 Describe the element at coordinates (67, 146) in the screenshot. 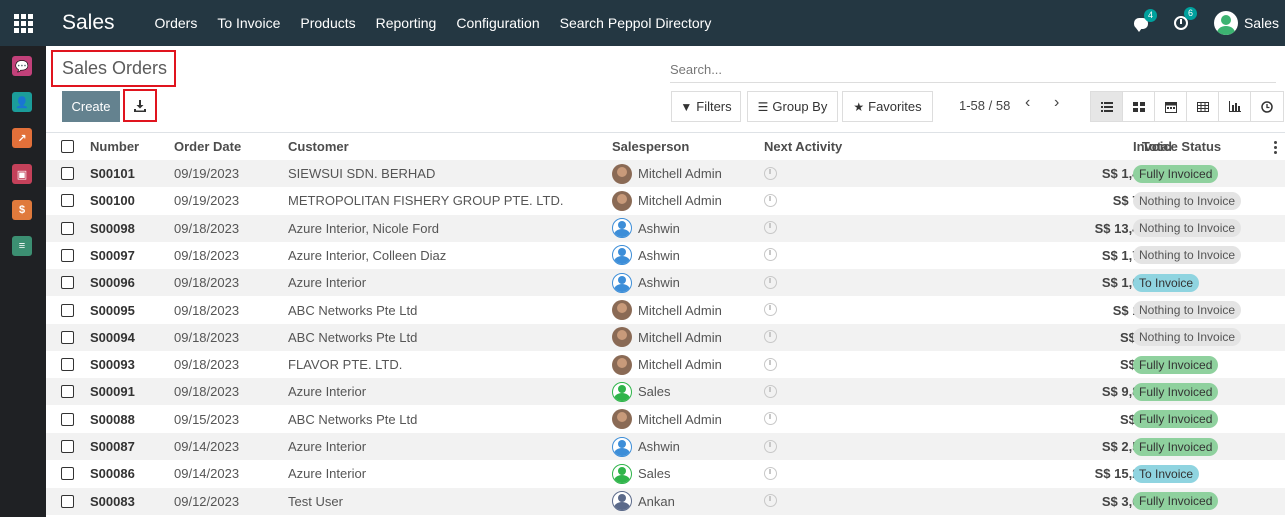

I see `select-all-checkbox` at that location.